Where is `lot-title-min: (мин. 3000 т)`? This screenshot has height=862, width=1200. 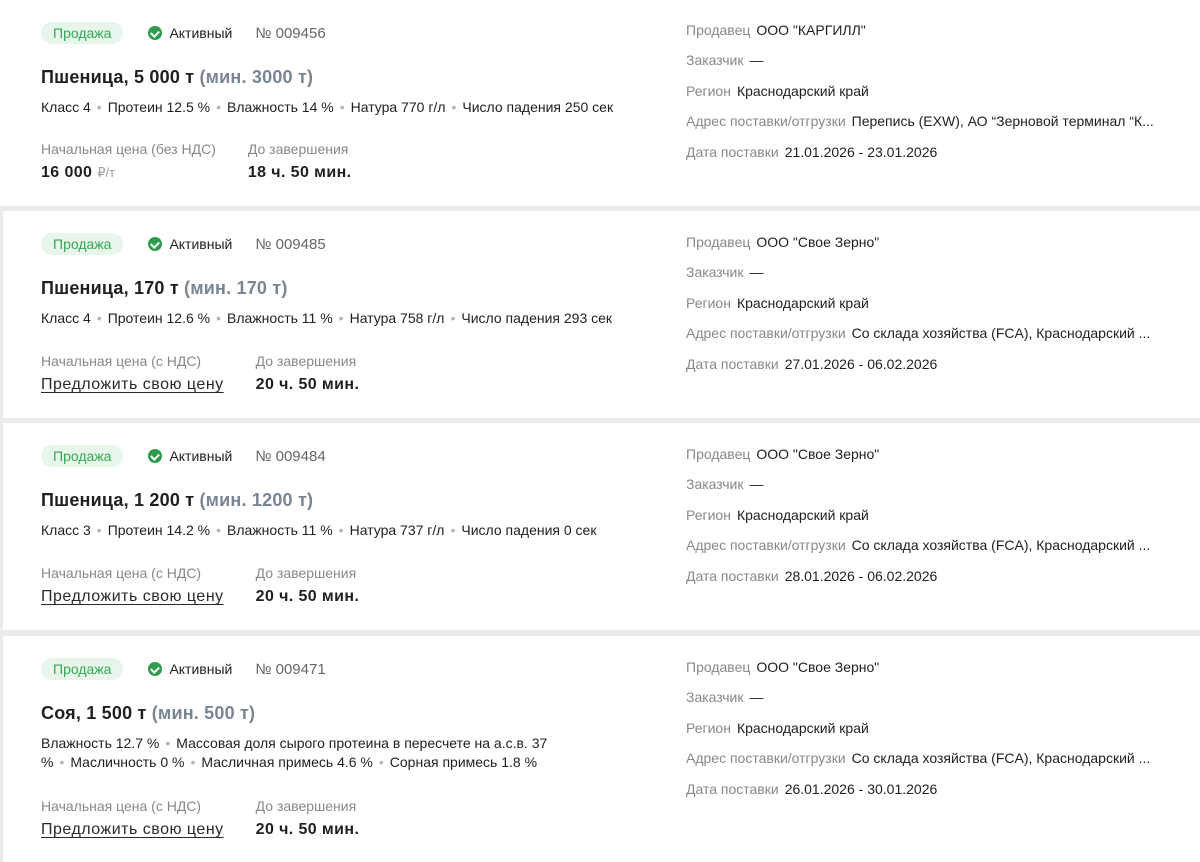 lot-title-min: (мин. 3000 т) is located at coordinates (256, 77).